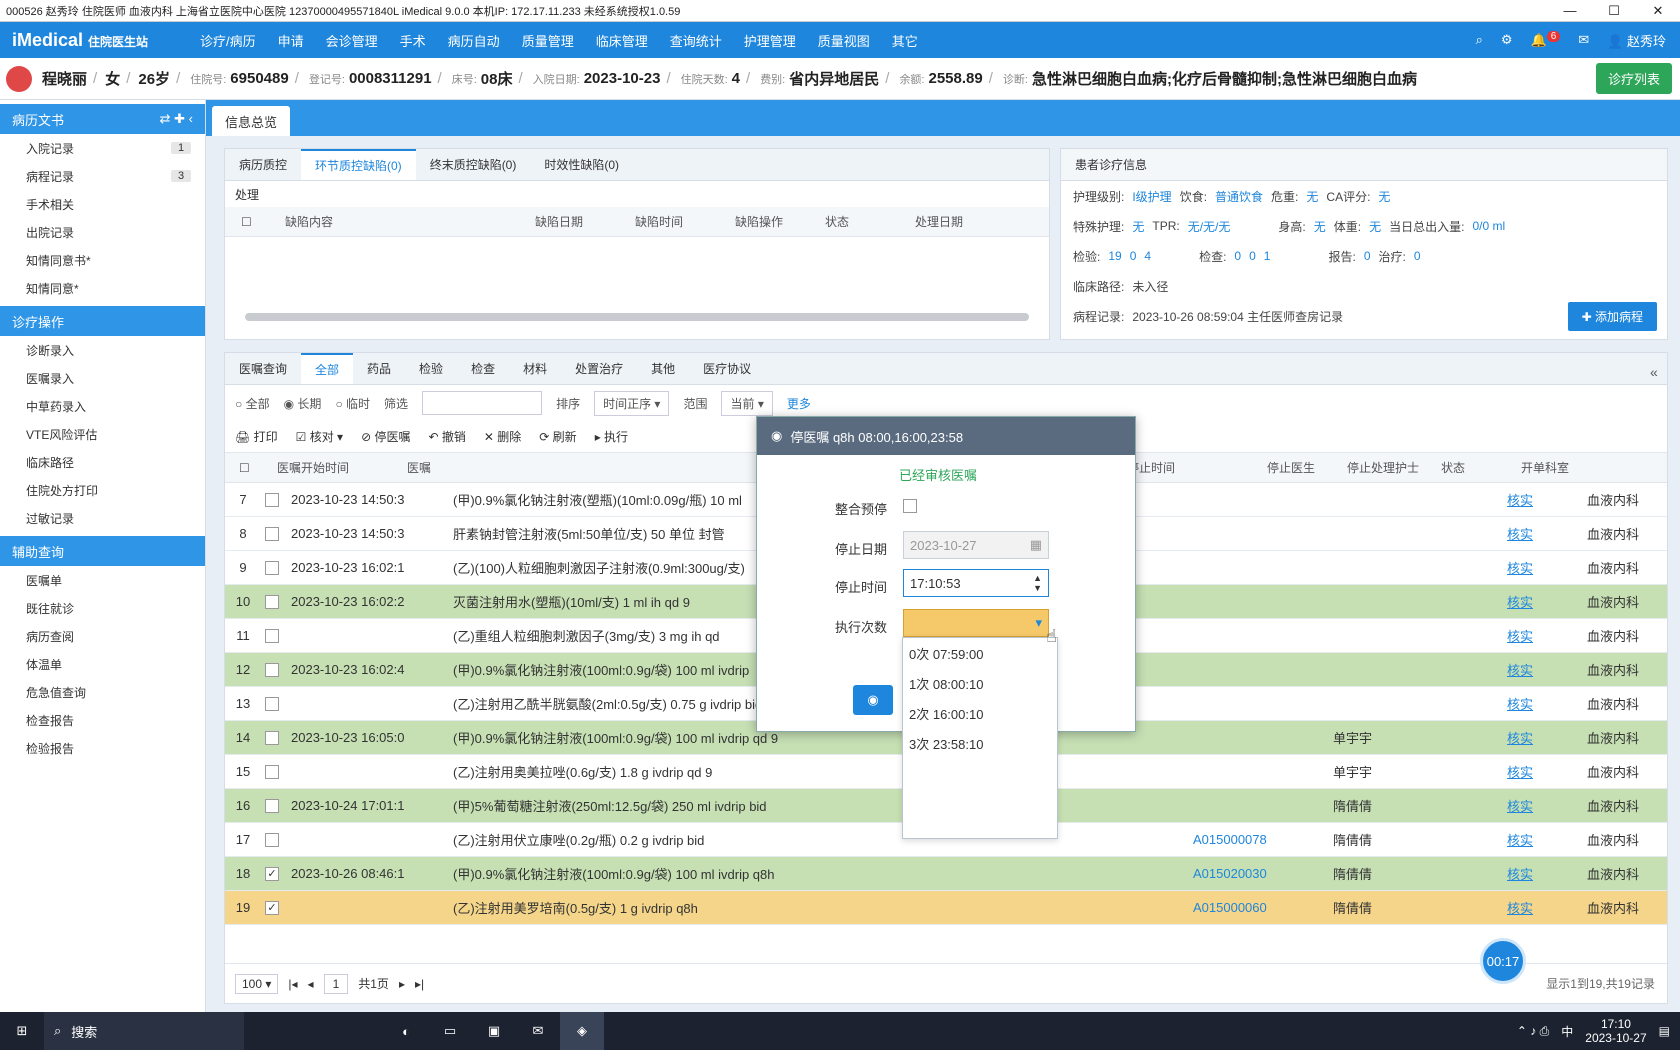 This screenshot has height=1050, width=1680. What do you see at coordinates (663, 368) in the screenshot?
I see `tab-other: 其他` at bounding box center [663, 368].